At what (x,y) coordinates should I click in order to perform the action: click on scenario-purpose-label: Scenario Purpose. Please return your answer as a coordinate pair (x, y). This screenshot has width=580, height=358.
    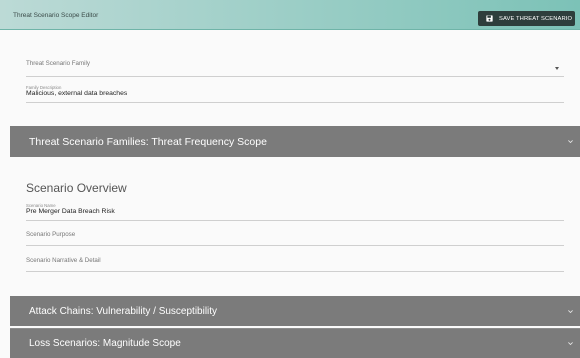
    Looking at the image, I should click on (51, 234).